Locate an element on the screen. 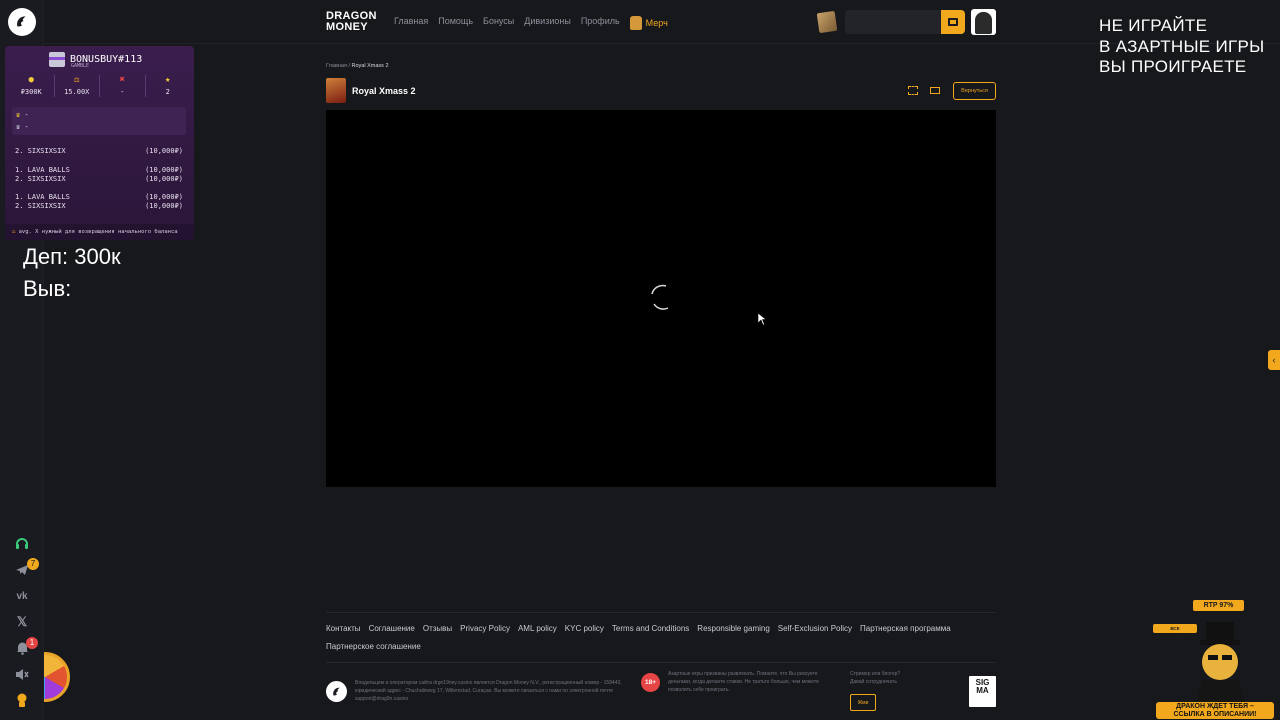 Image resolution: width=1280 pixels, height=720 pixels. footer-link-terms: Terms and Conditions is located at coordinates (650, 629).